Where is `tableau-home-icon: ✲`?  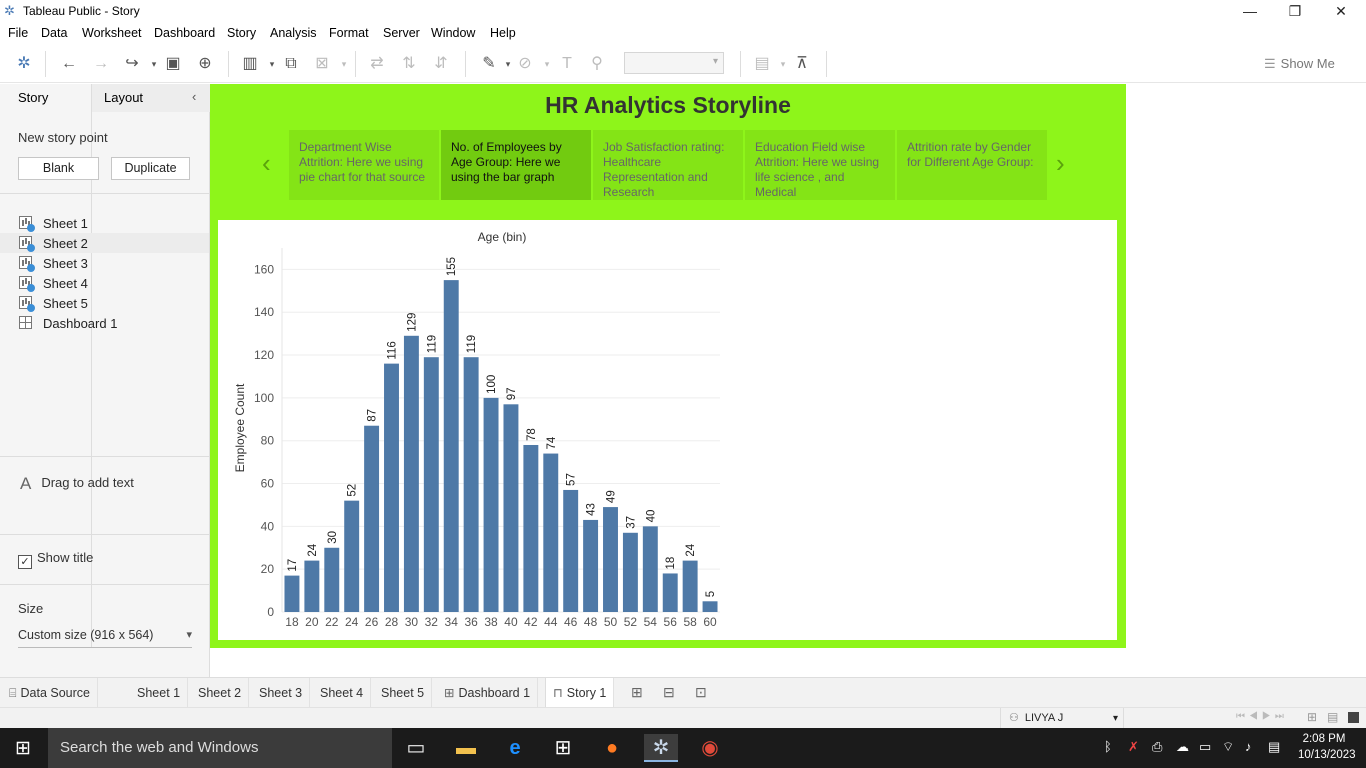
tableau-home-icon: ✲ is located at coordinates (24, 64).